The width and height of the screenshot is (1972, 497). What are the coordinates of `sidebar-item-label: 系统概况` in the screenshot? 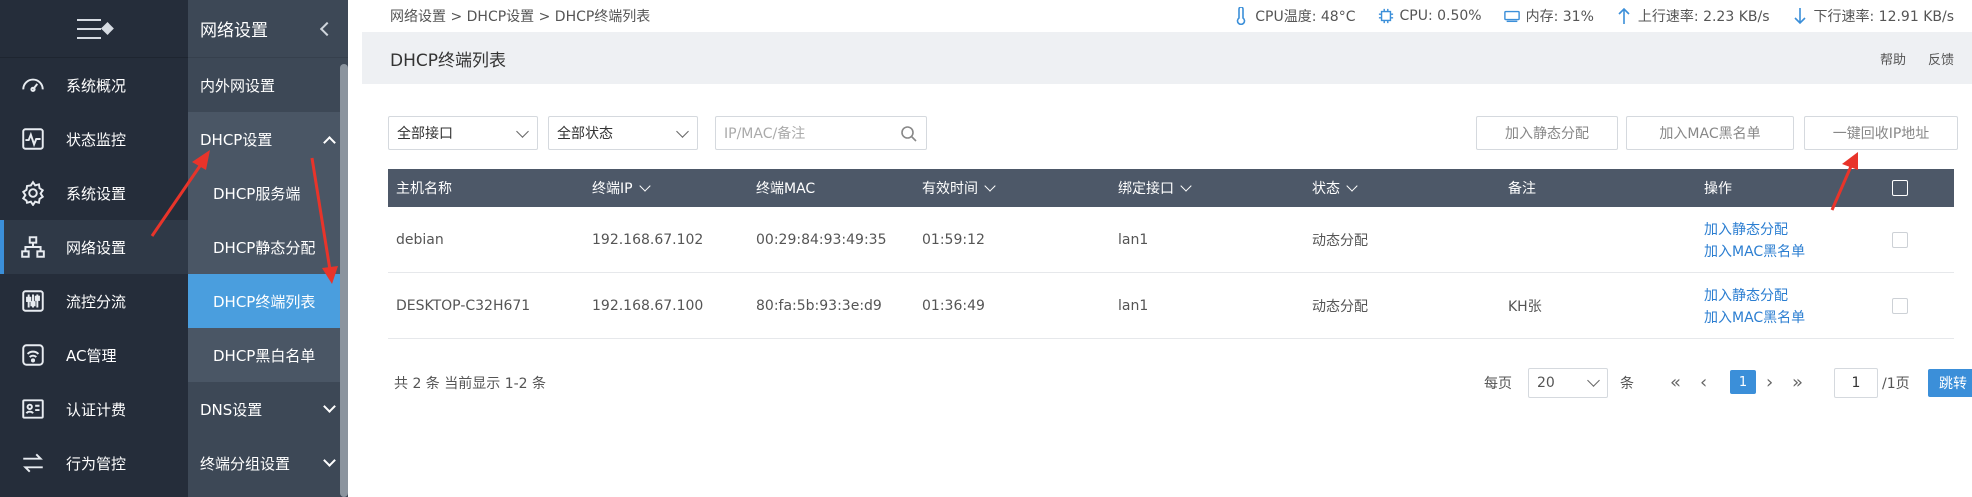 It's located at (96, 85).